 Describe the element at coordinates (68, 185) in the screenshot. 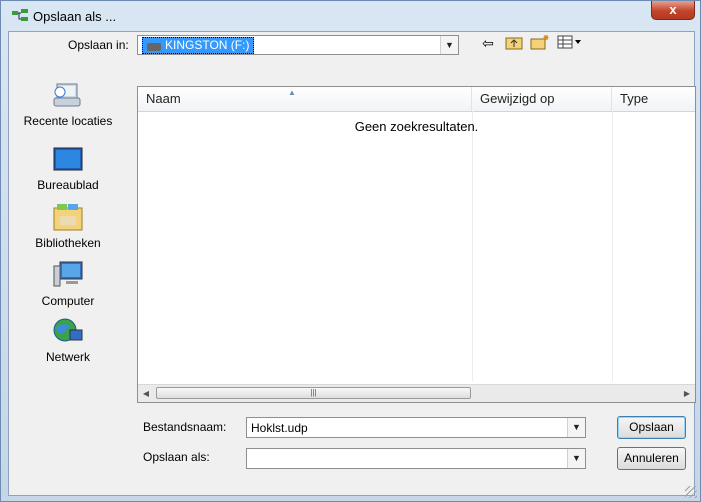

I see `place-label: Bureaublad` at that location.